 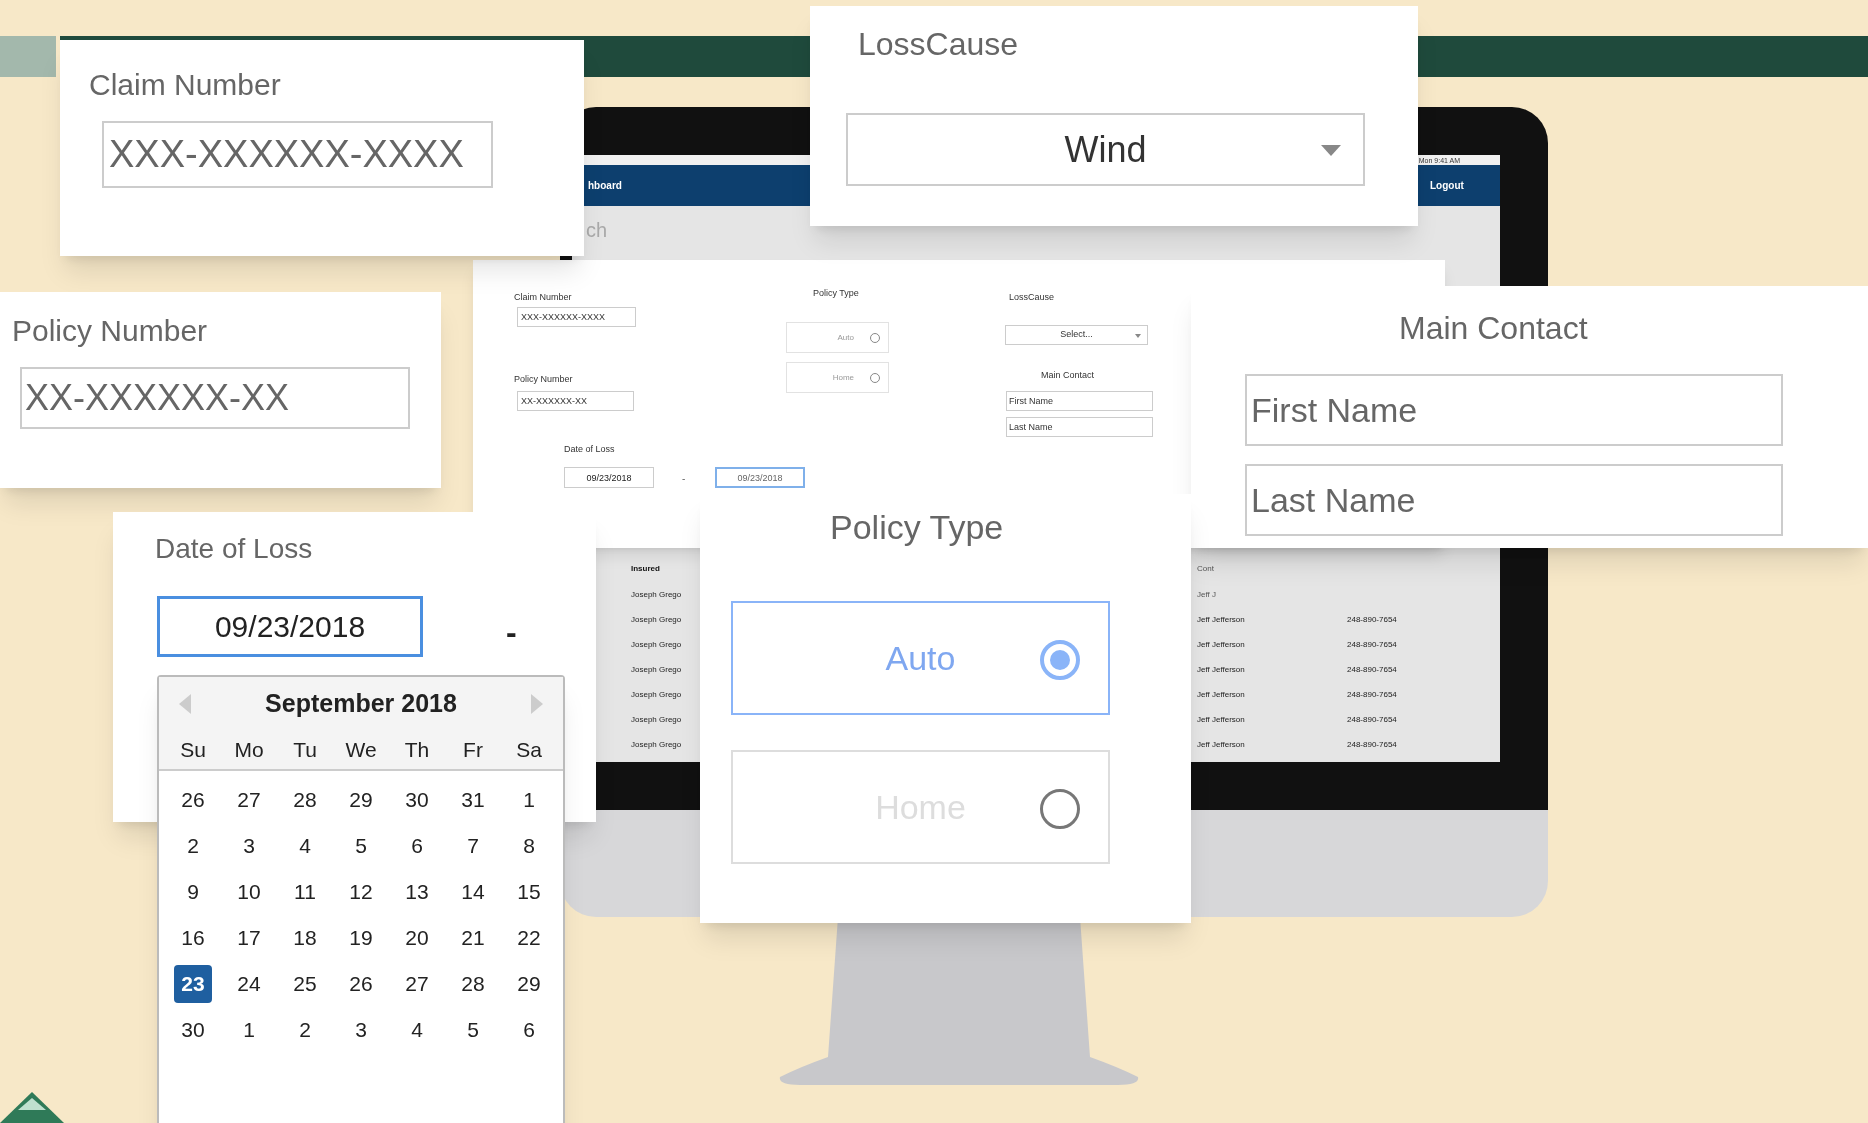 What do you see at coordinates (529, 750) in the screenshot?
I see `weekday-label: Sa` at bounding box center [529, 750].